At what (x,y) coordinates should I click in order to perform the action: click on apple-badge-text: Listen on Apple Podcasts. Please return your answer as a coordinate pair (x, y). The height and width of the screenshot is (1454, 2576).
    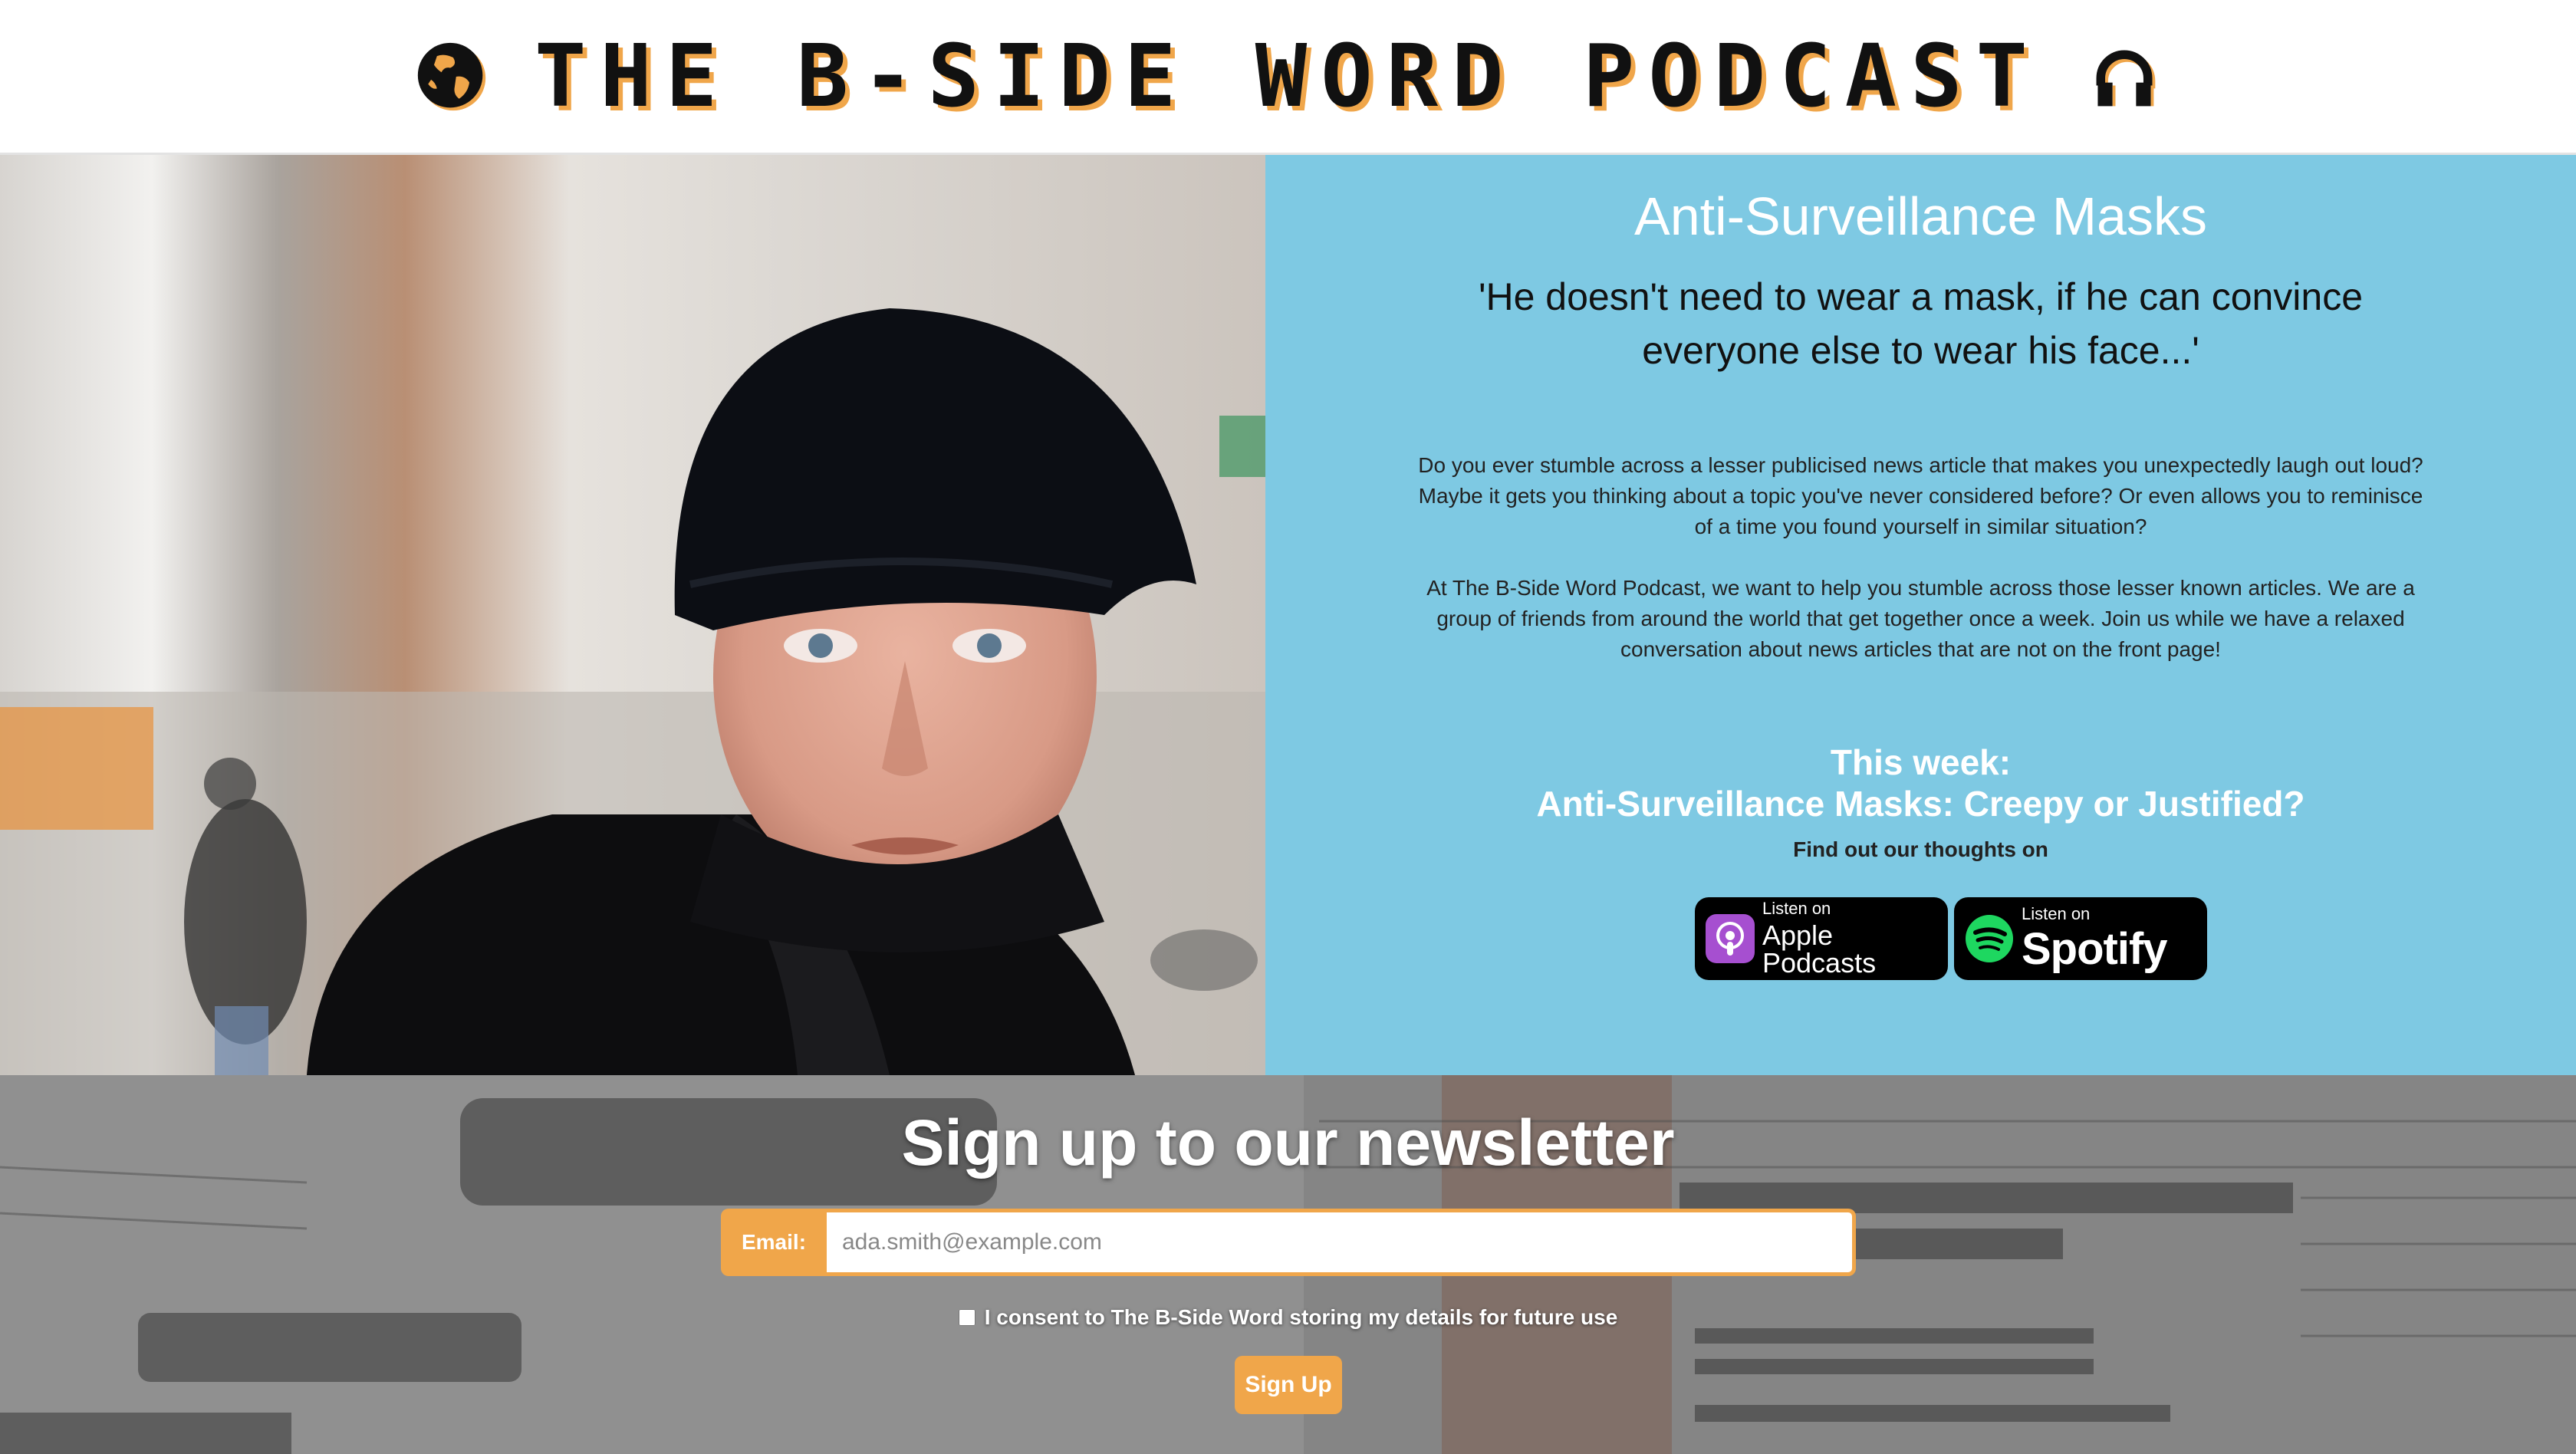
    Looking at the image, I should click on (1849, 938).